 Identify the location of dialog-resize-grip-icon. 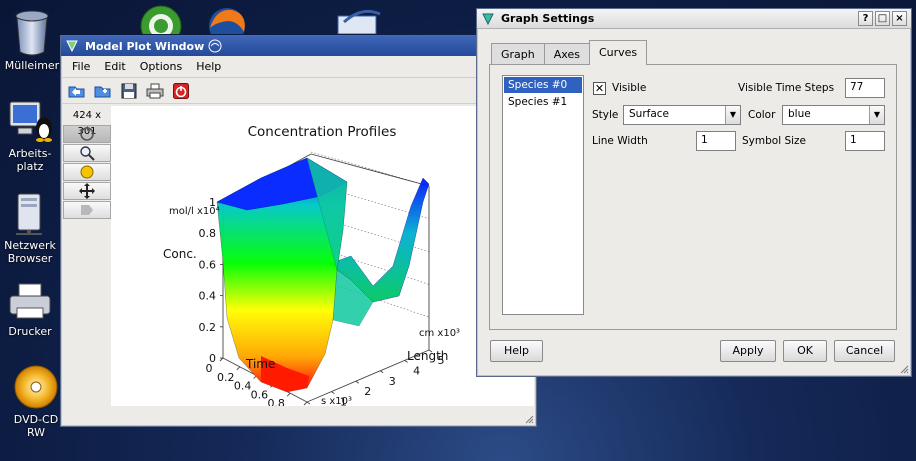
(904, 369).